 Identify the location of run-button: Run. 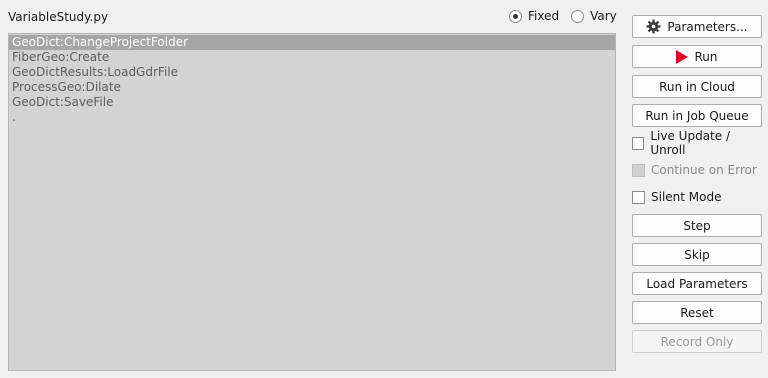
(697, 56).